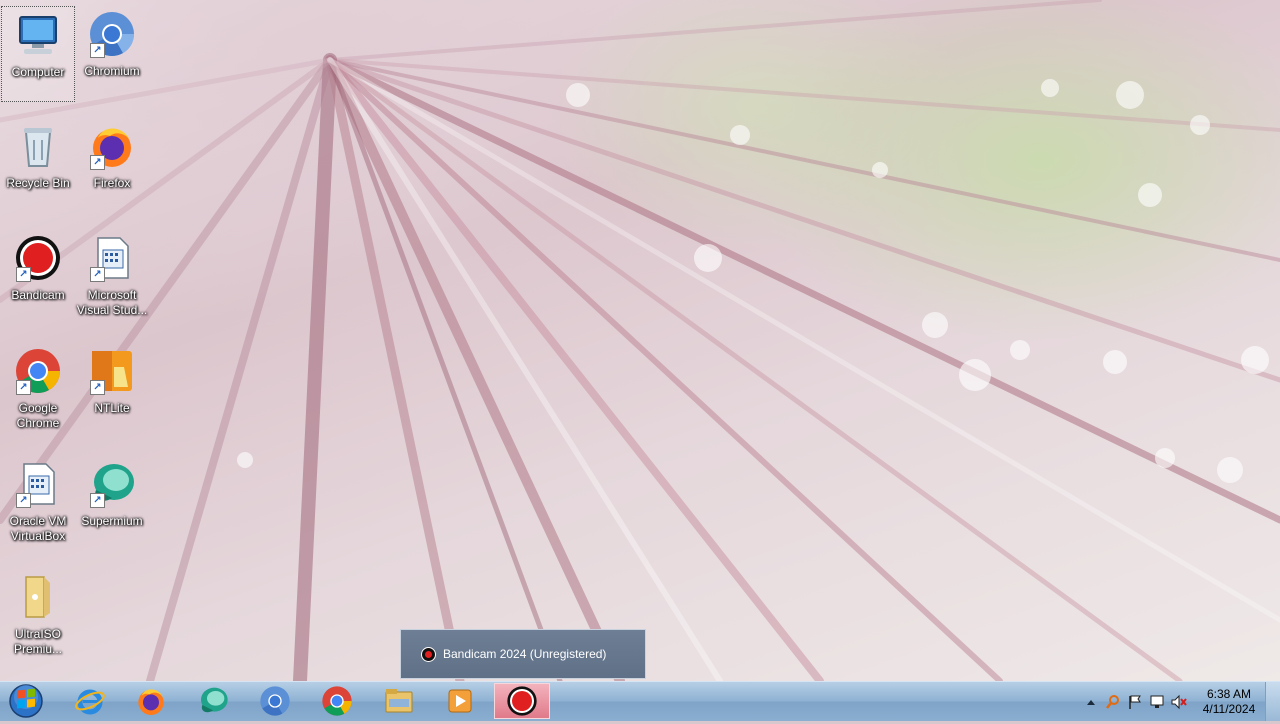  What do you see at coordinates (428, 654) in the screenshot?
I see `bandicam-record-icon` at bounding box center [428, 654].